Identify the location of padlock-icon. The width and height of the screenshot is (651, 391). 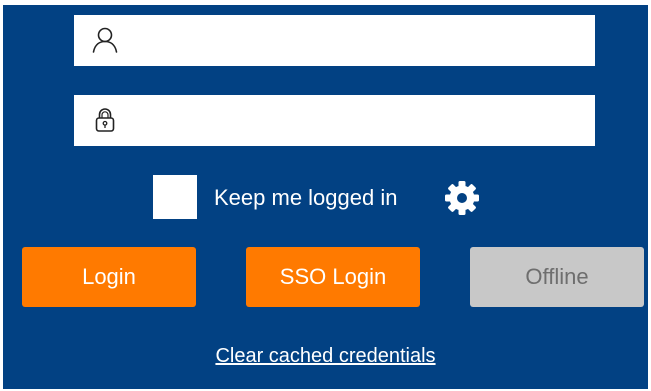
(105, 120).